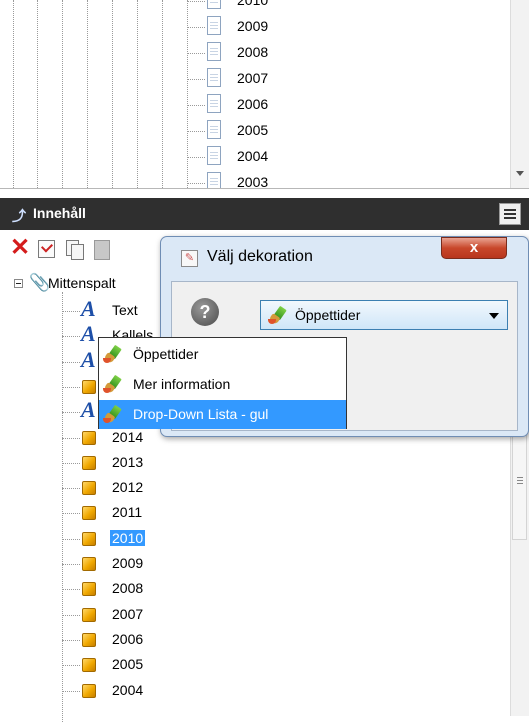  I want to click on tree-node-label: 2013, so click(128, 461).